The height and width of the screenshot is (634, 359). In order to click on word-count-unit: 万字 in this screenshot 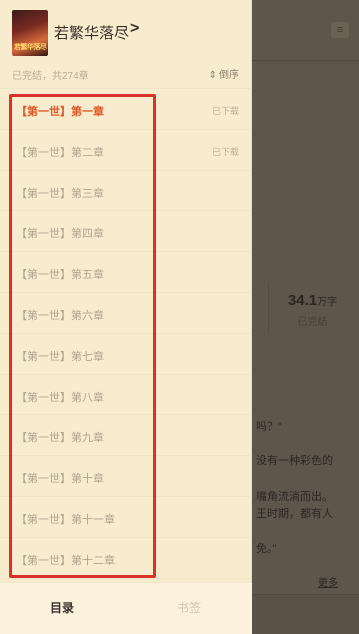, I will do `click(327, 302)`.